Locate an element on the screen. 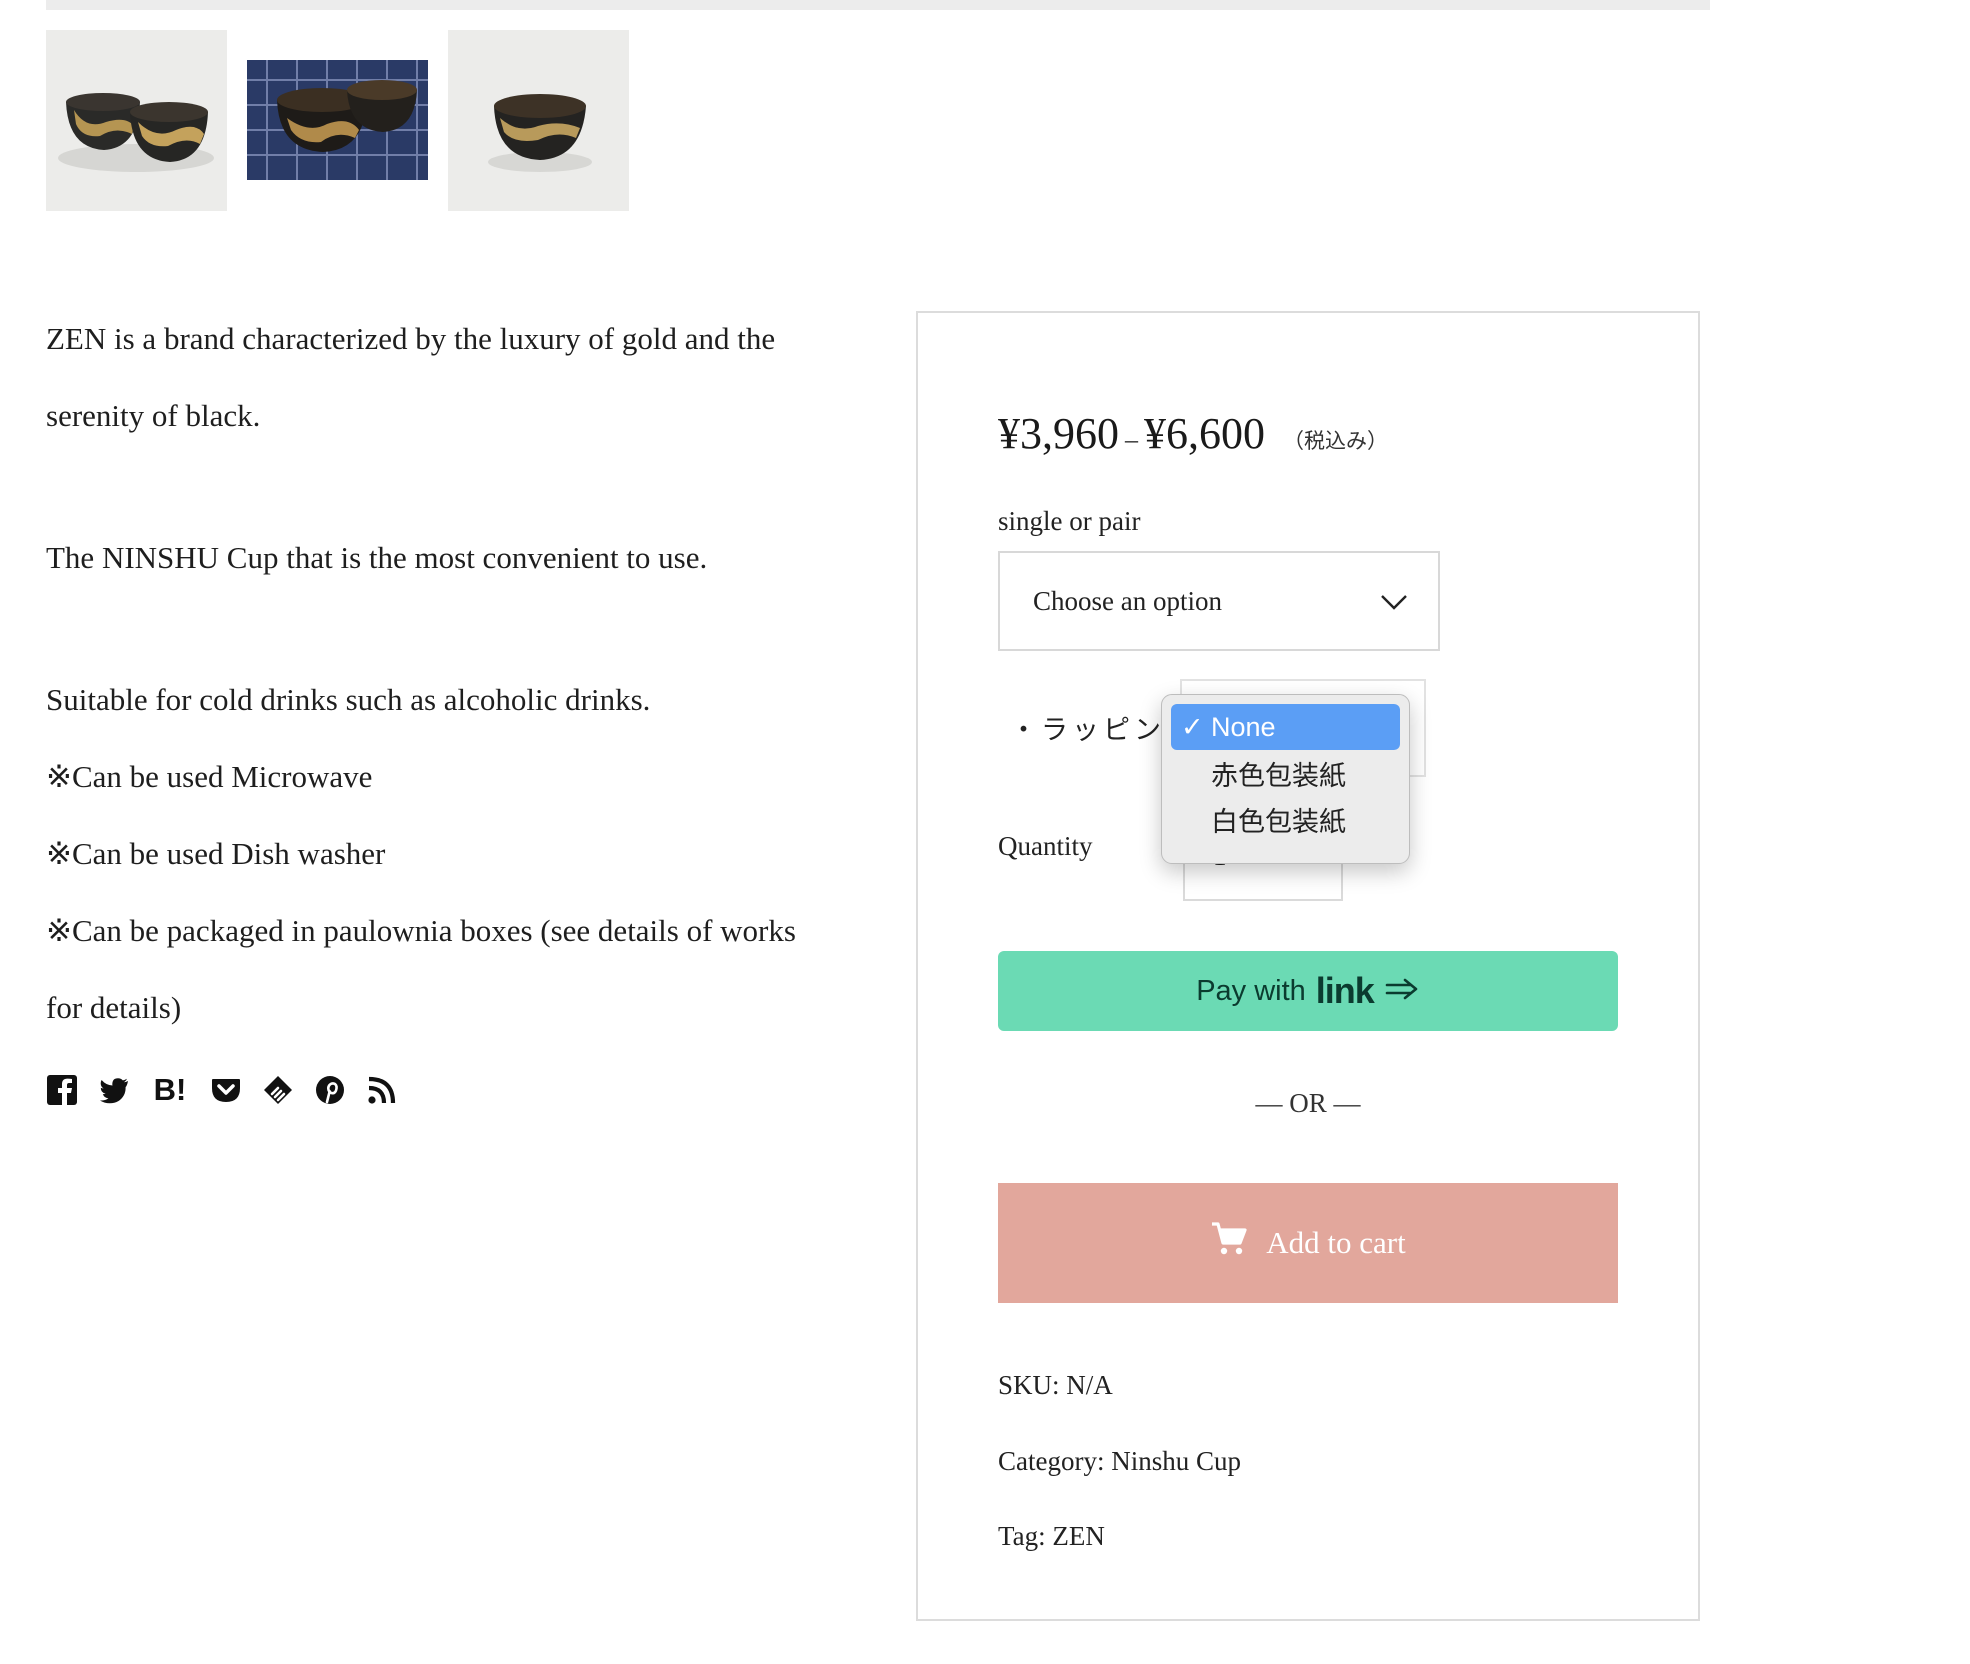 Image resolution: width=1970 pixels, height=1664 pixels. description-line: ※Can be used Microwave is located at coordinates (209, 776).